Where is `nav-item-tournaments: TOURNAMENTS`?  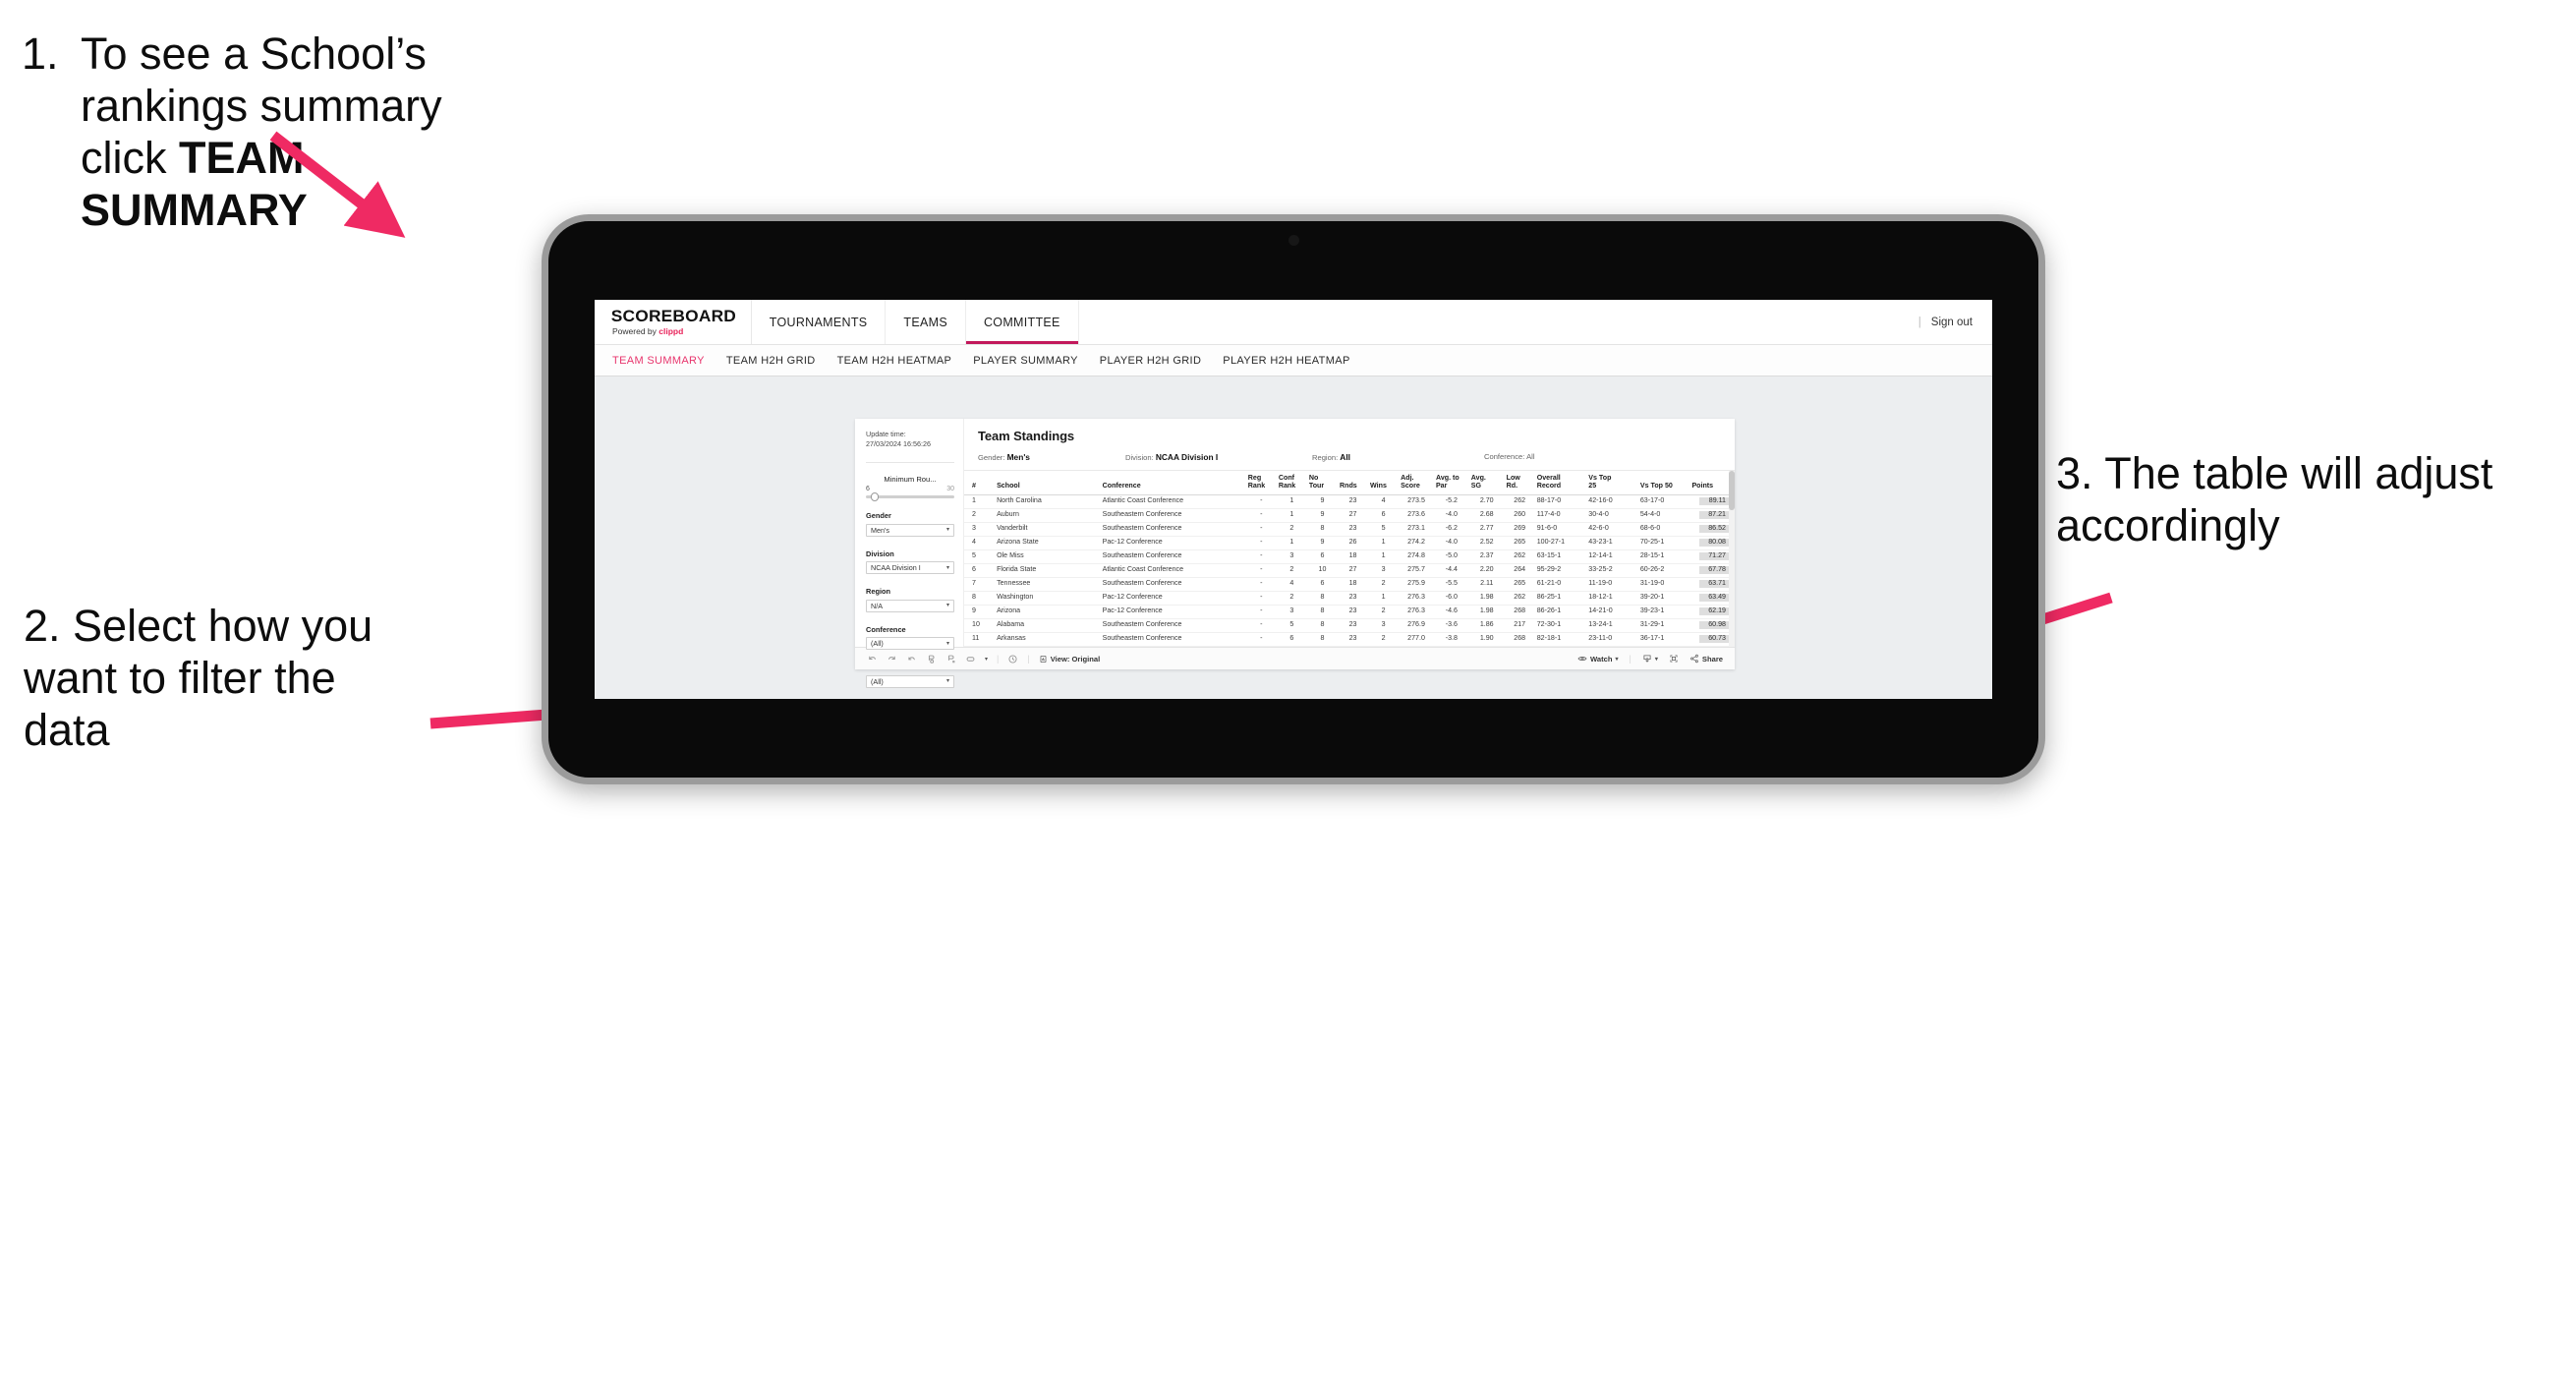
nav-item-tournaments: TOURNAMENTS is located at coordinates (820, 322).